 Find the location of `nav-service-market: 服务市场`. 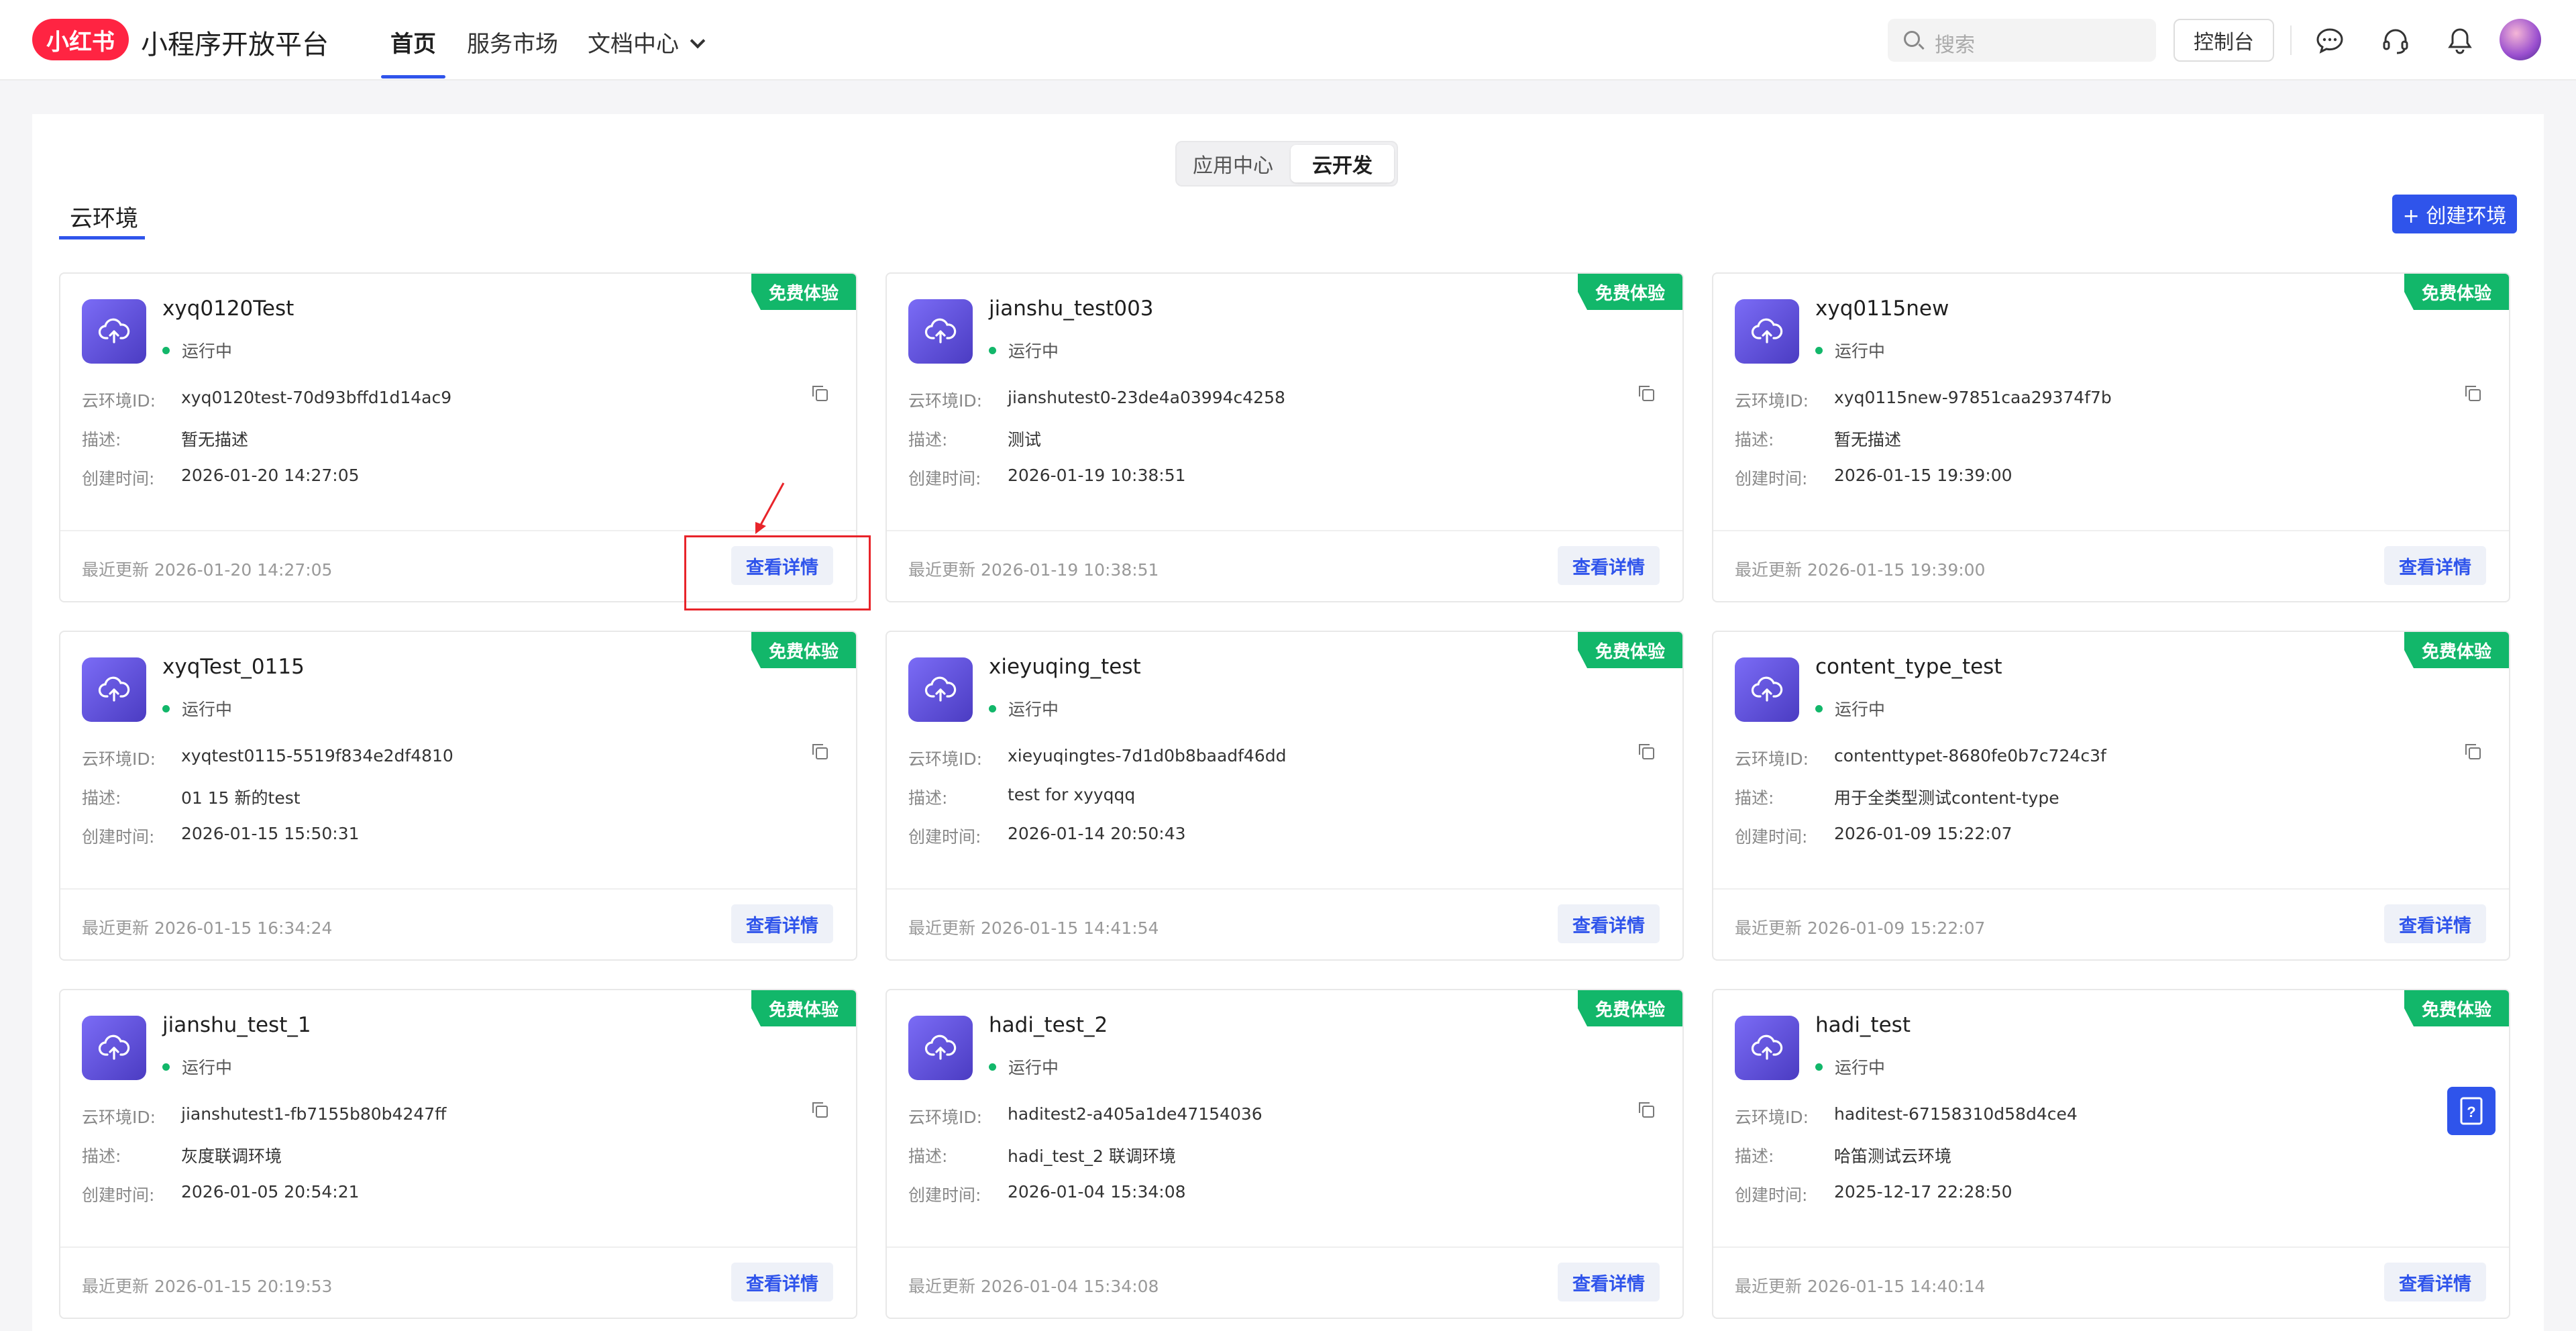

nav-service-market: 服务市场 is located at coordinates (512, 41).